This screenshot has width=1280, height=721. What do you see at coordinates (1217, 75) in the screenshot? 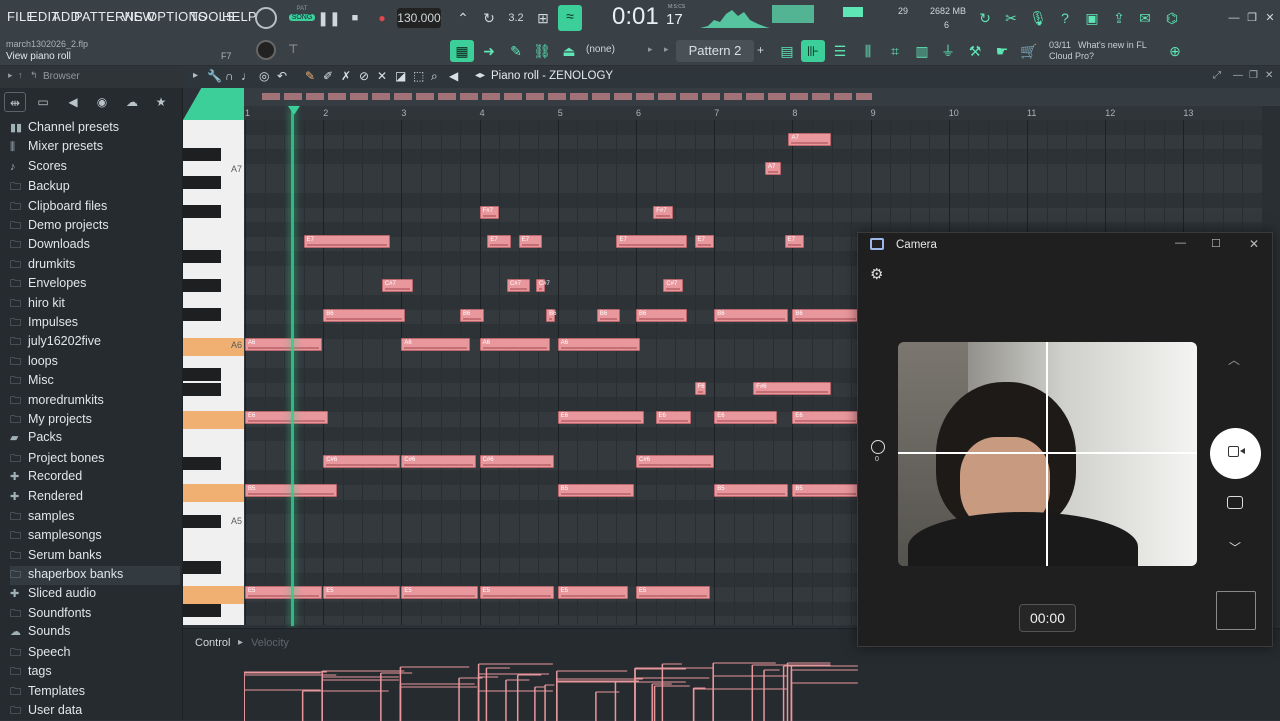
I see `pr-detach-icon: ⤢` at bounding box center [1217, 75].